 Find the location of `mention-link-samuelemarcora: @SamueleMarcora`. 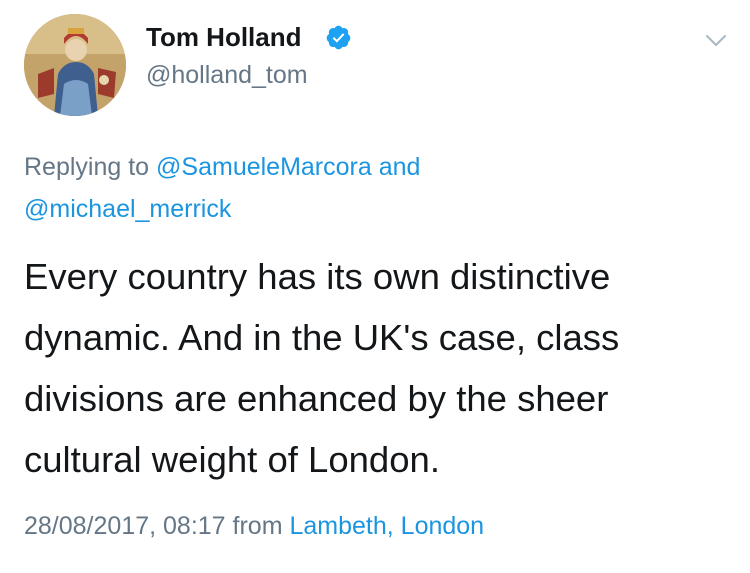

mention-link-samuelemarcora: @SamueleMarcora is located at coordinates (264, 167).